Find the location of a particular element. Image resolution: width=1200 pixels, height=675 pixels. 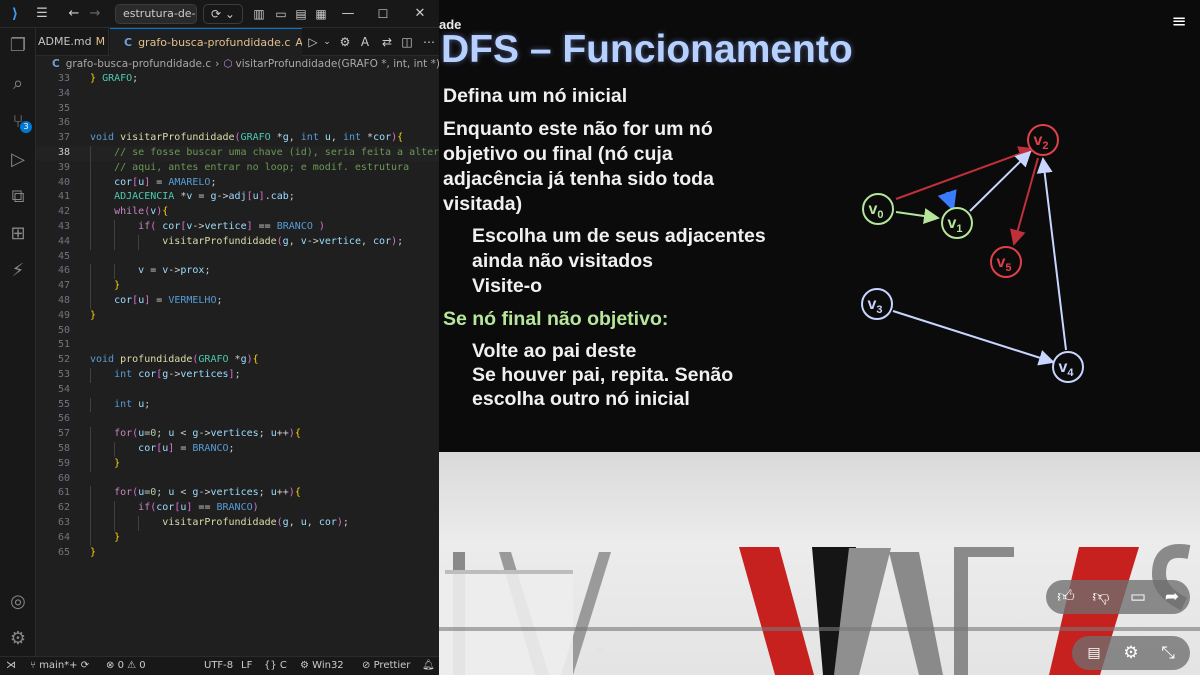

code-line: 40 cor[u] = AMARELO; is located at coordinates (237, 183).